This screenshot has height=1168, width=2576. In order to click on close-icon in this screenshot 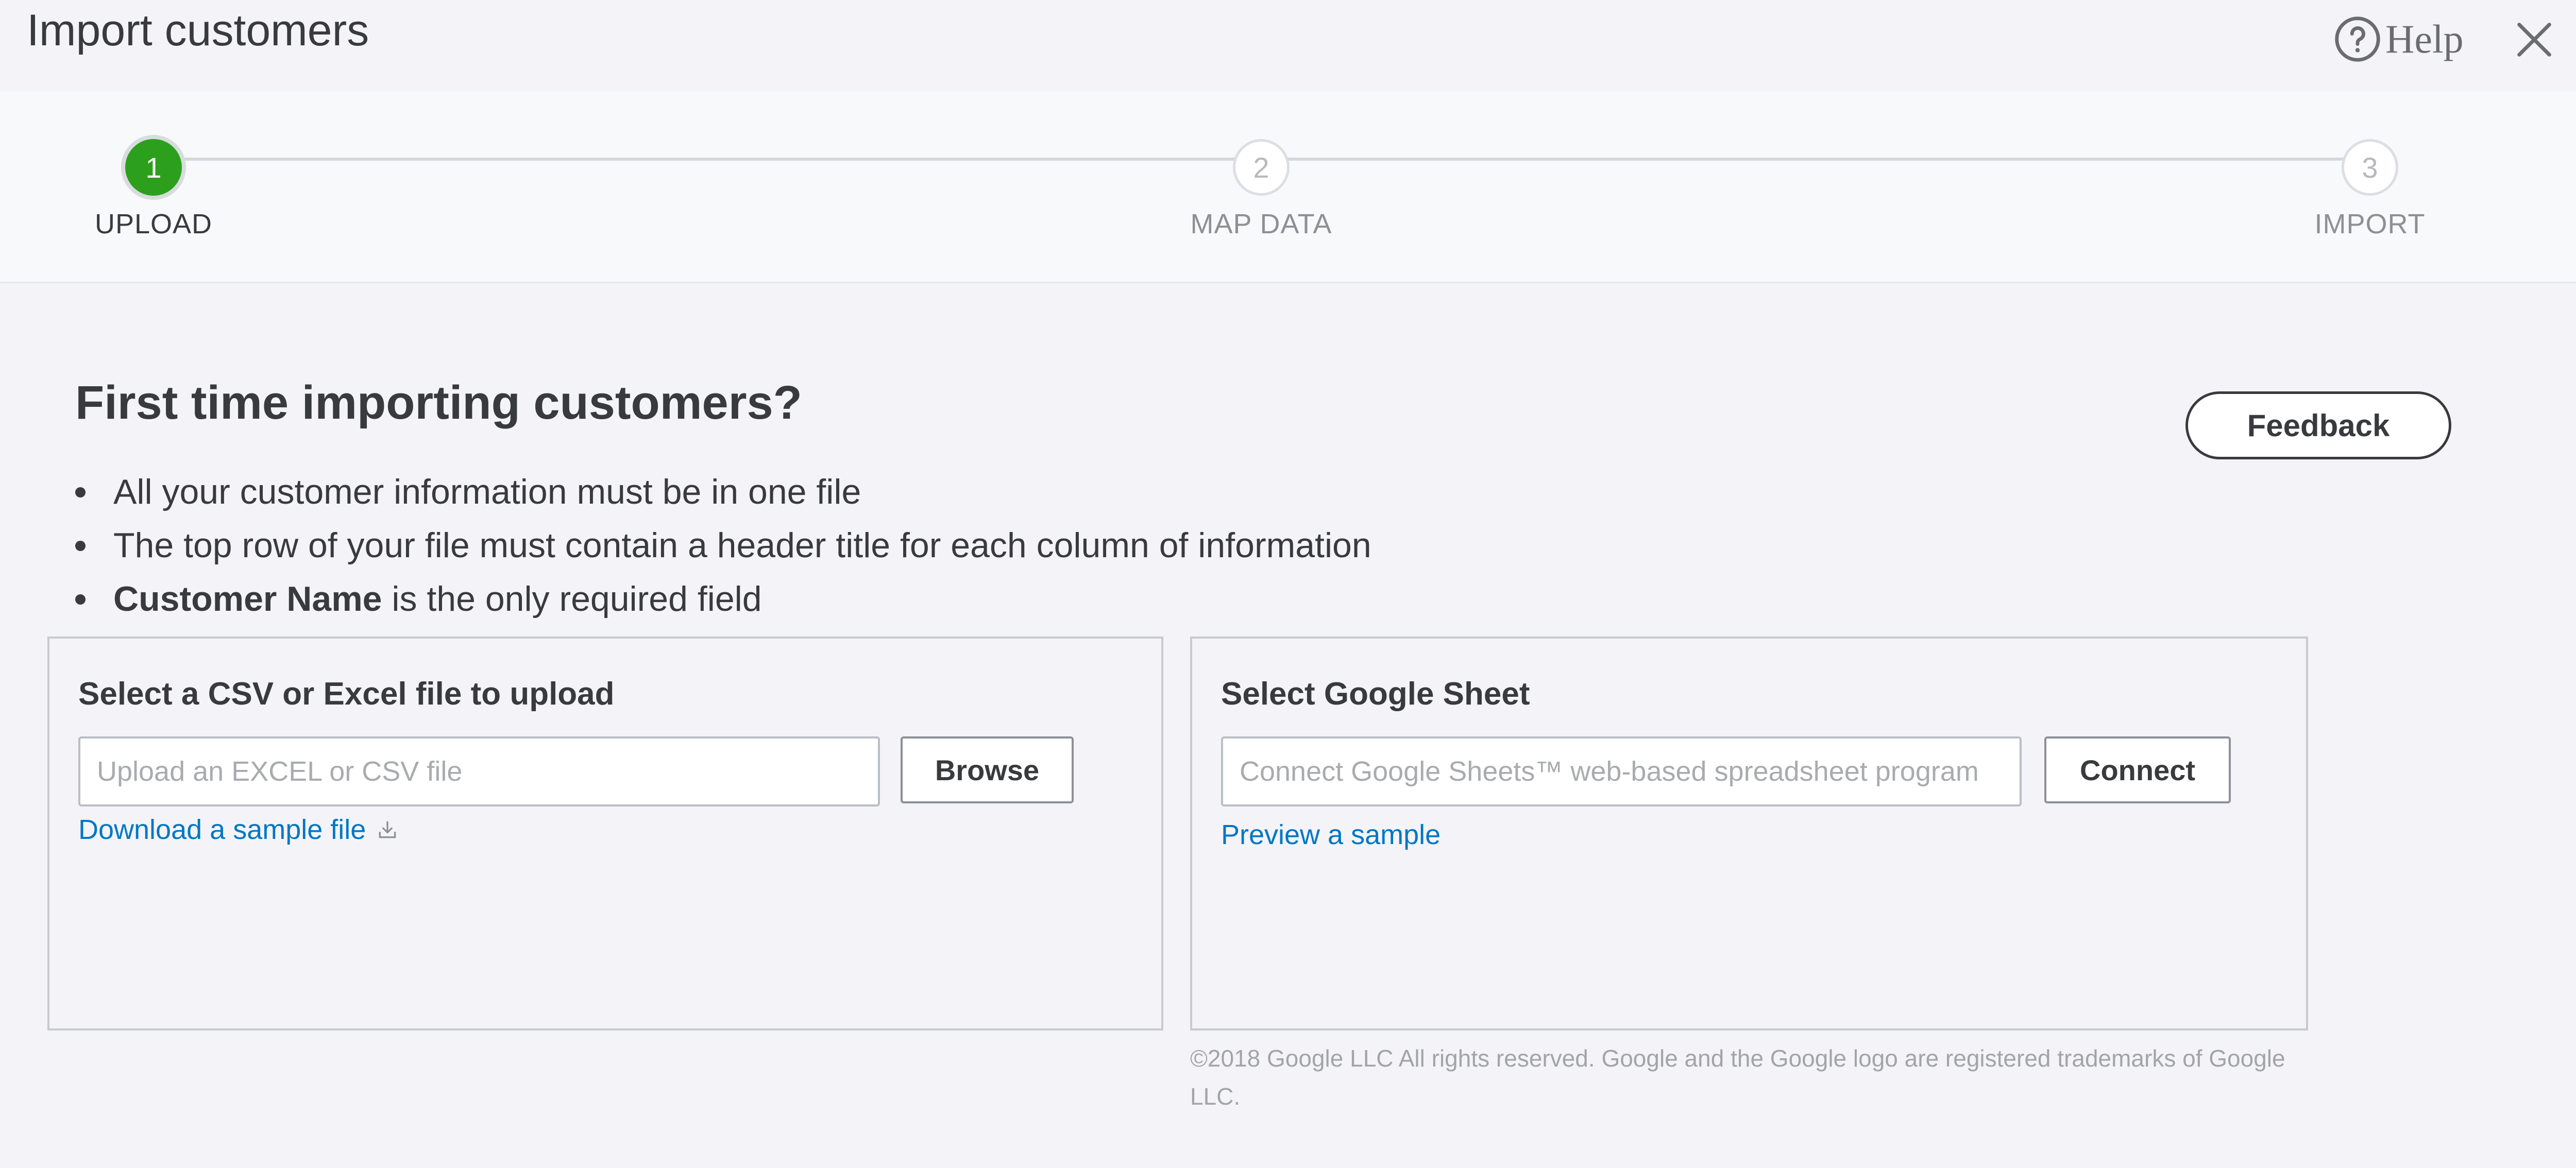, I will do `click(2534, 40)`.